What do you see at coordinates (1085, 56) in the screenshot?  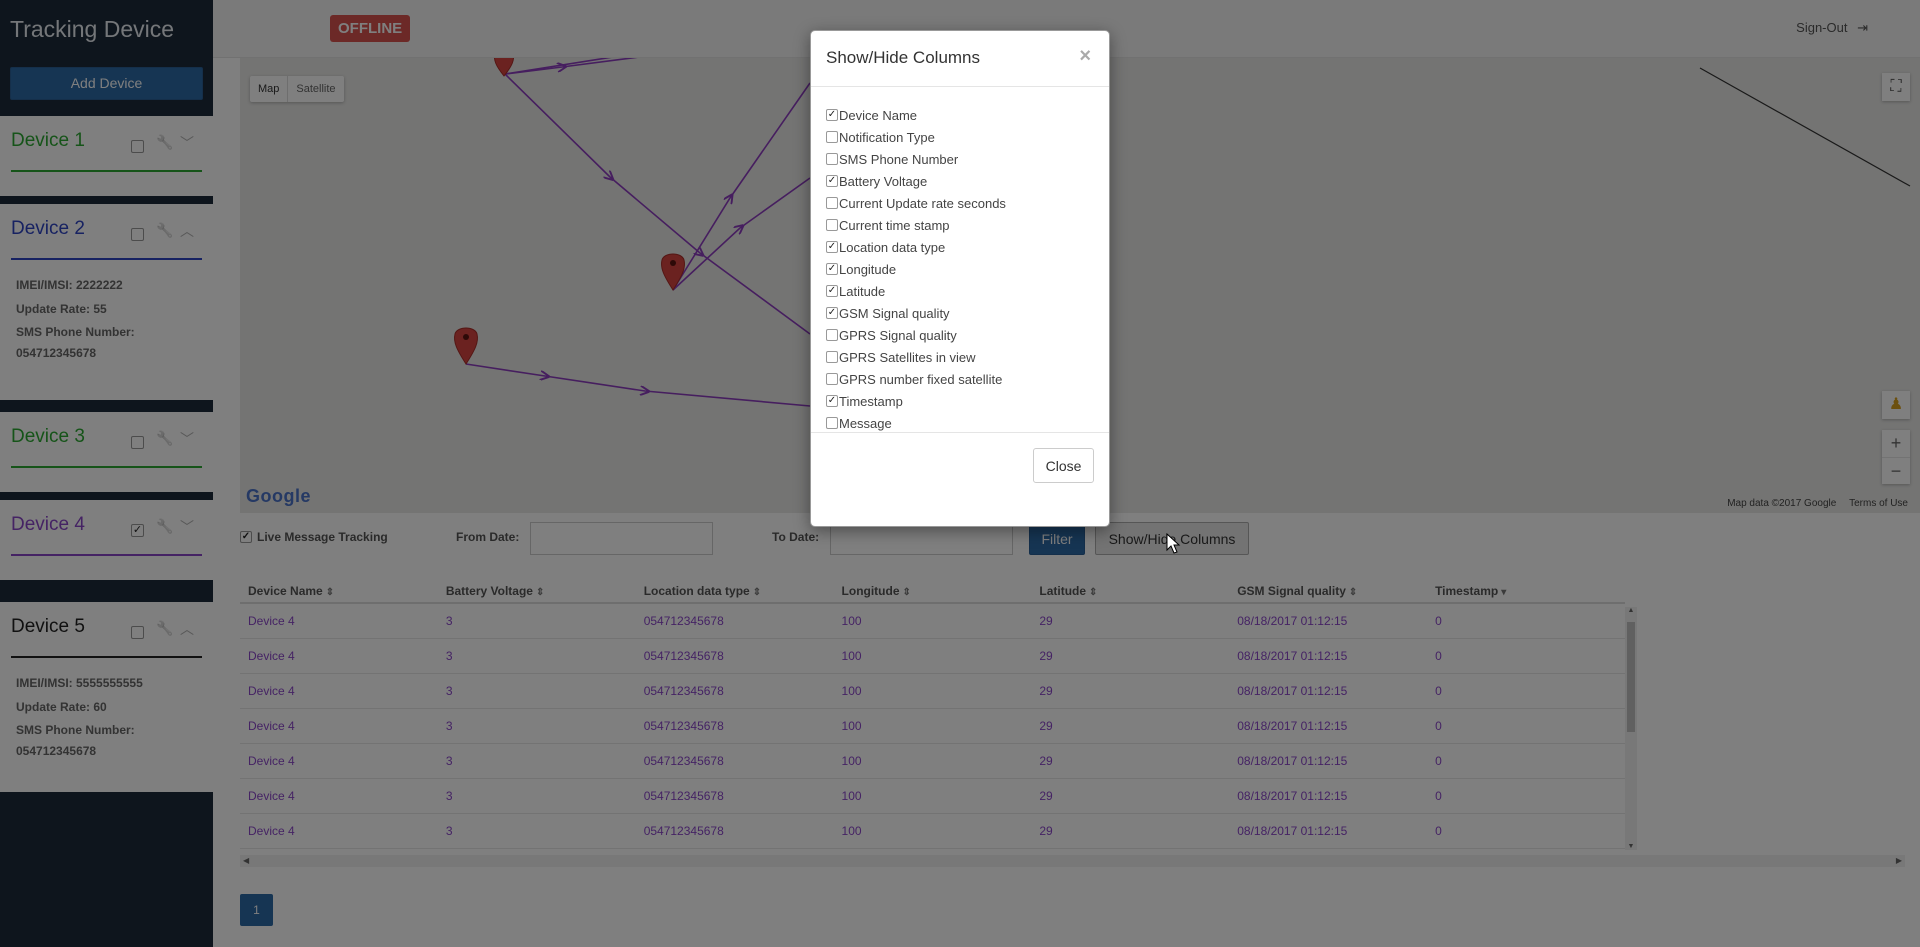 I see `close-icon: ×` at bounding box center [1085, 56].